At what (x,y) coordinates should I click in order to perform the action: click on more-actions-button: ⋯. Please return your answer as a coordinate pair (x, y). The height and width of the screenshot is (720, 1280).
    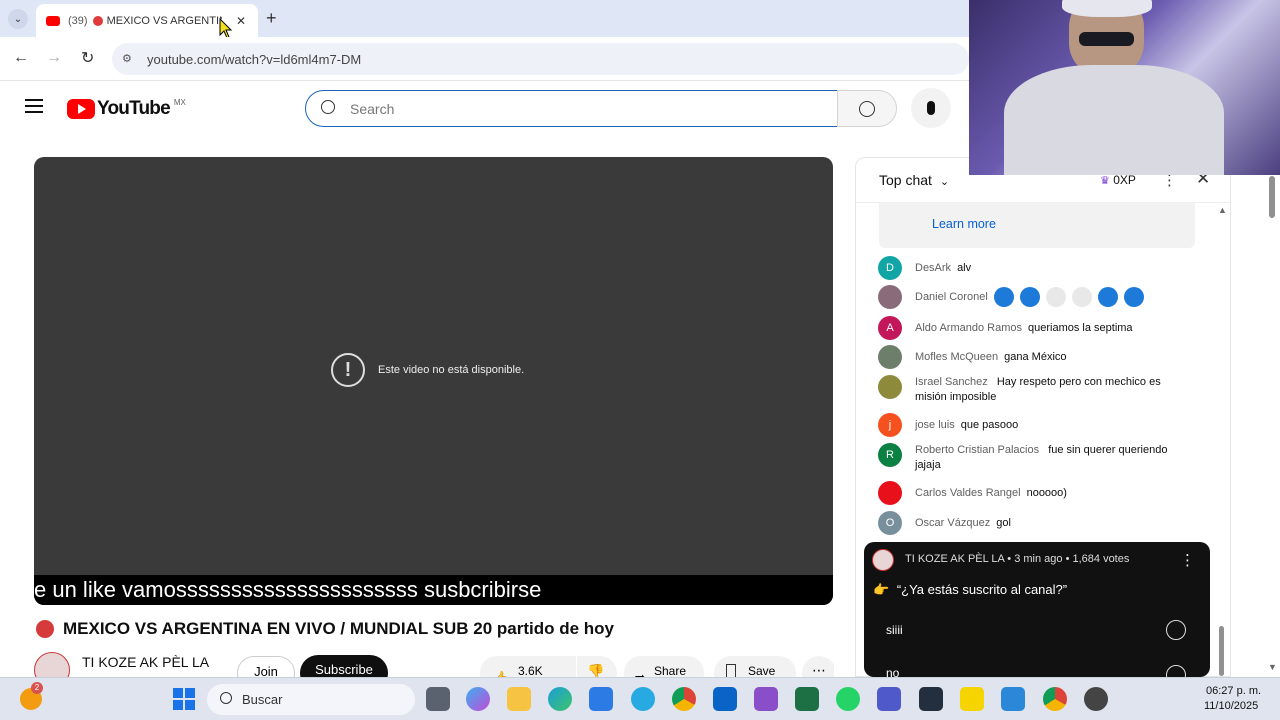
    Looking at the image, I should click on (818, 666).